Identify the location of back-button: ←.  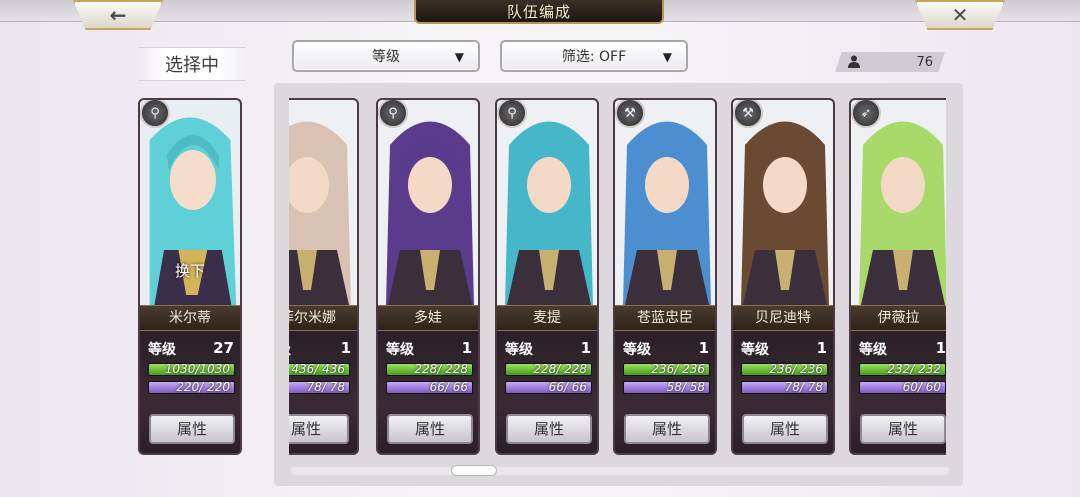
(118, 15).